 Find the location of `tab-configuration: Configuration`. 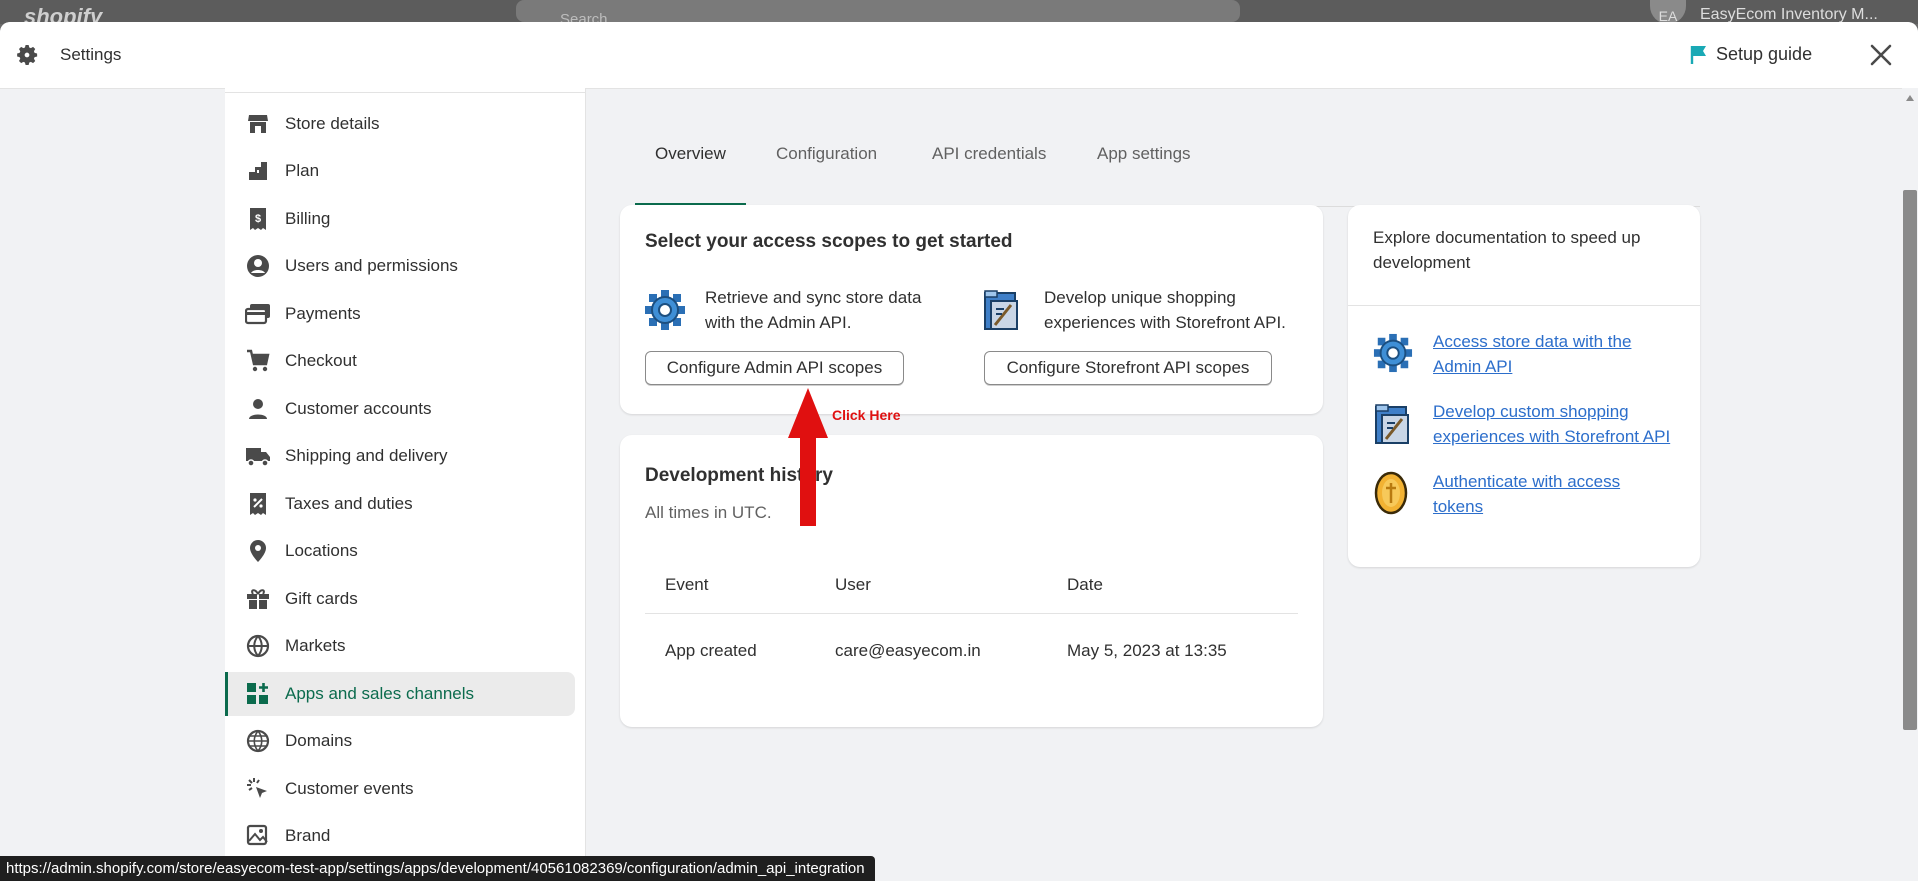

tab-configuration: Configuration is located at coordinates (826, 169).